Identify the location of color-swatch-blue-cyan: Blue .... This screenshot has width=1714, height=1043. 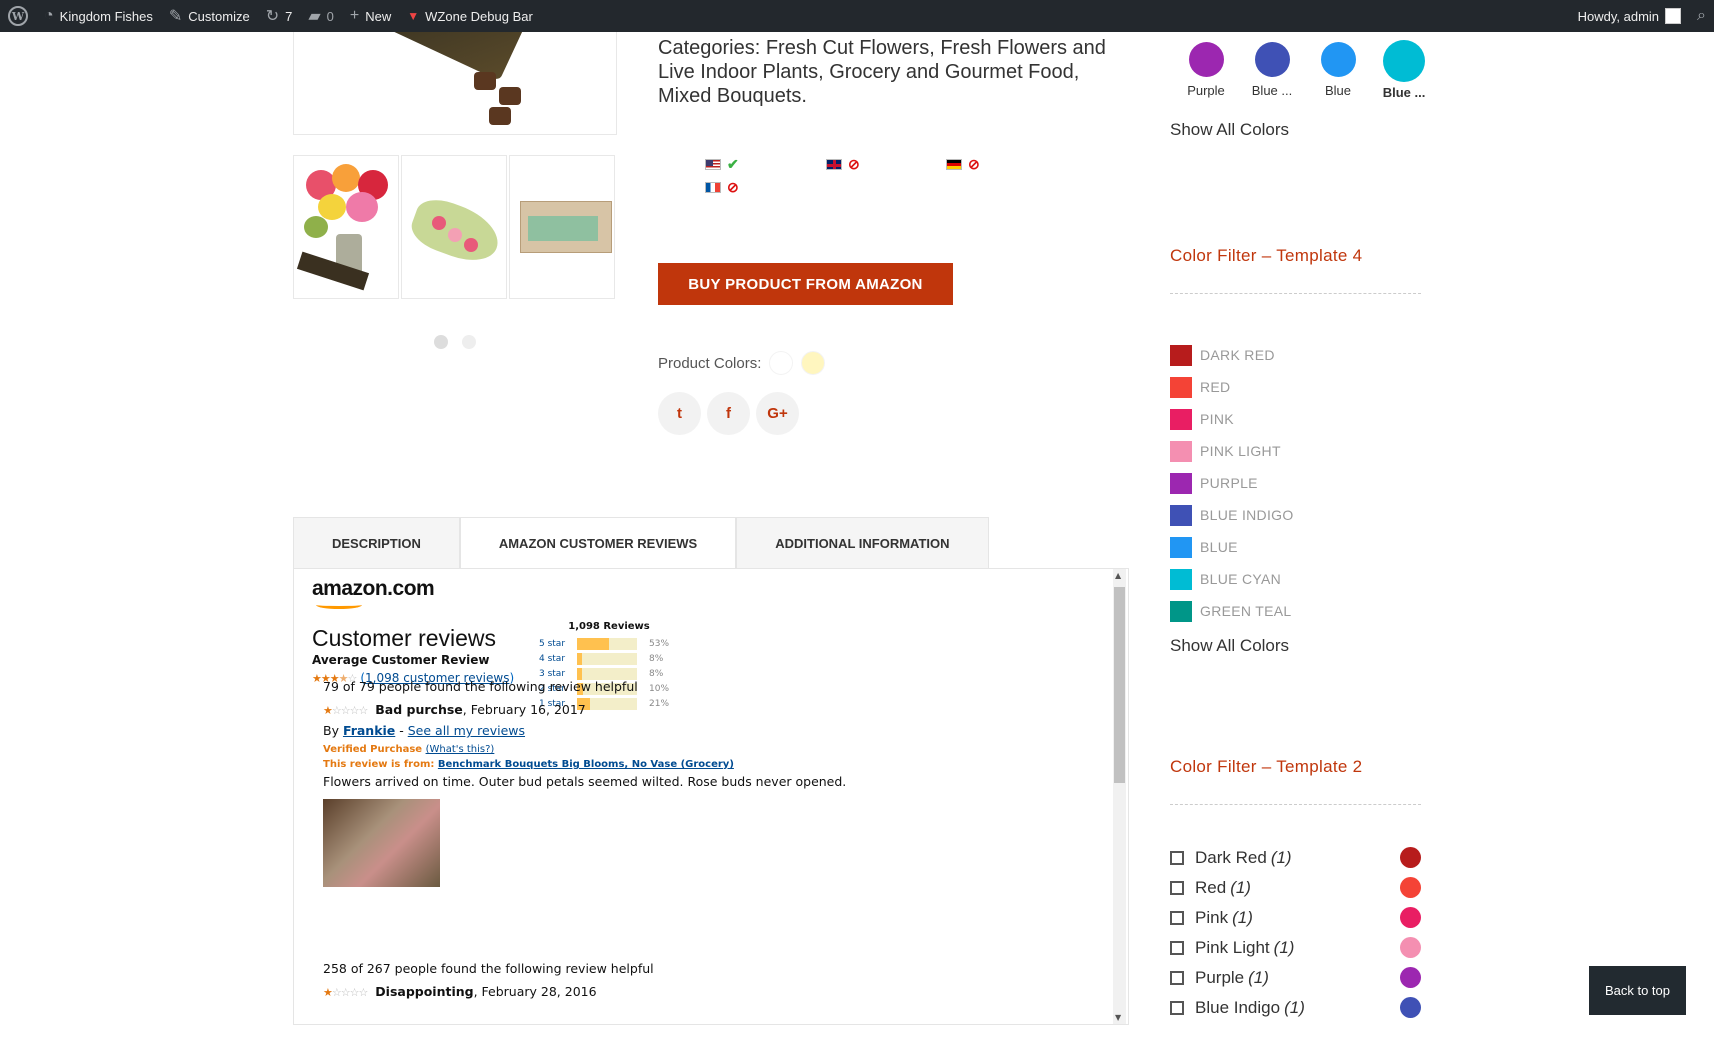
(1404, 70).